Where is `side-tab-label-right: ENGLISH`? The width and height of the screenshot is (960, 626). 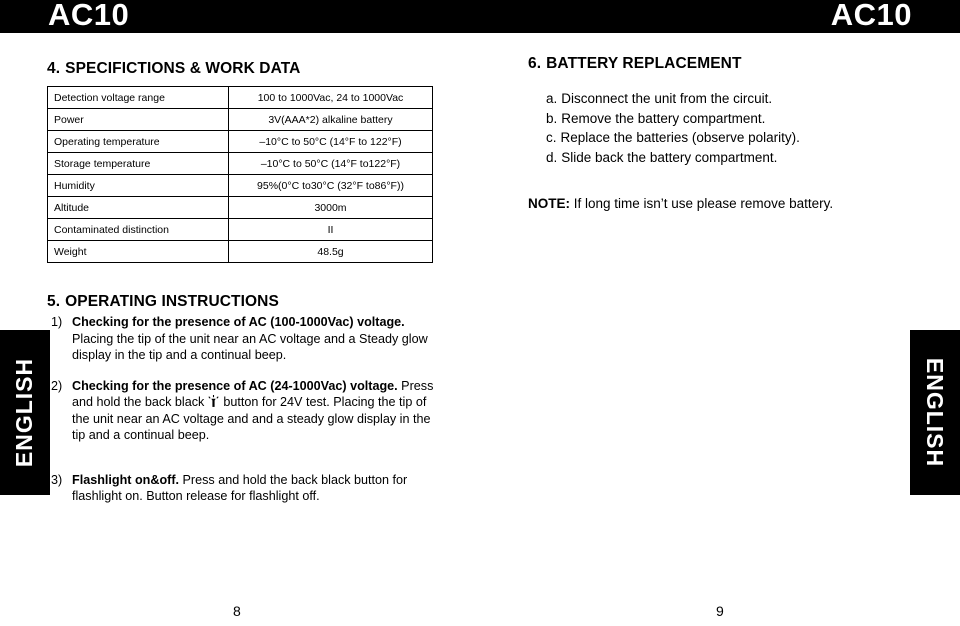
side-tab-label-right: ENGLISH is located at coordinates (935, 412).